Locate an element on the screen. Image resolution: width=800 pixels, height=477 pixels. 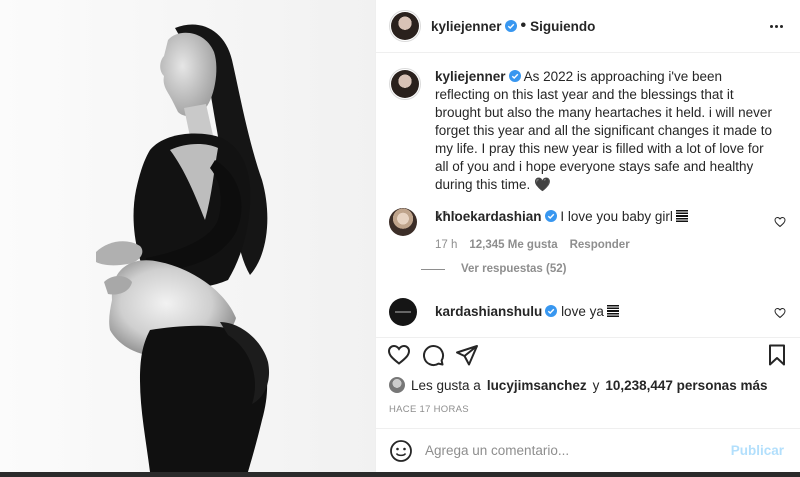
comment-likes: 12,345 Me gusta is located at coordinates (513, 245).